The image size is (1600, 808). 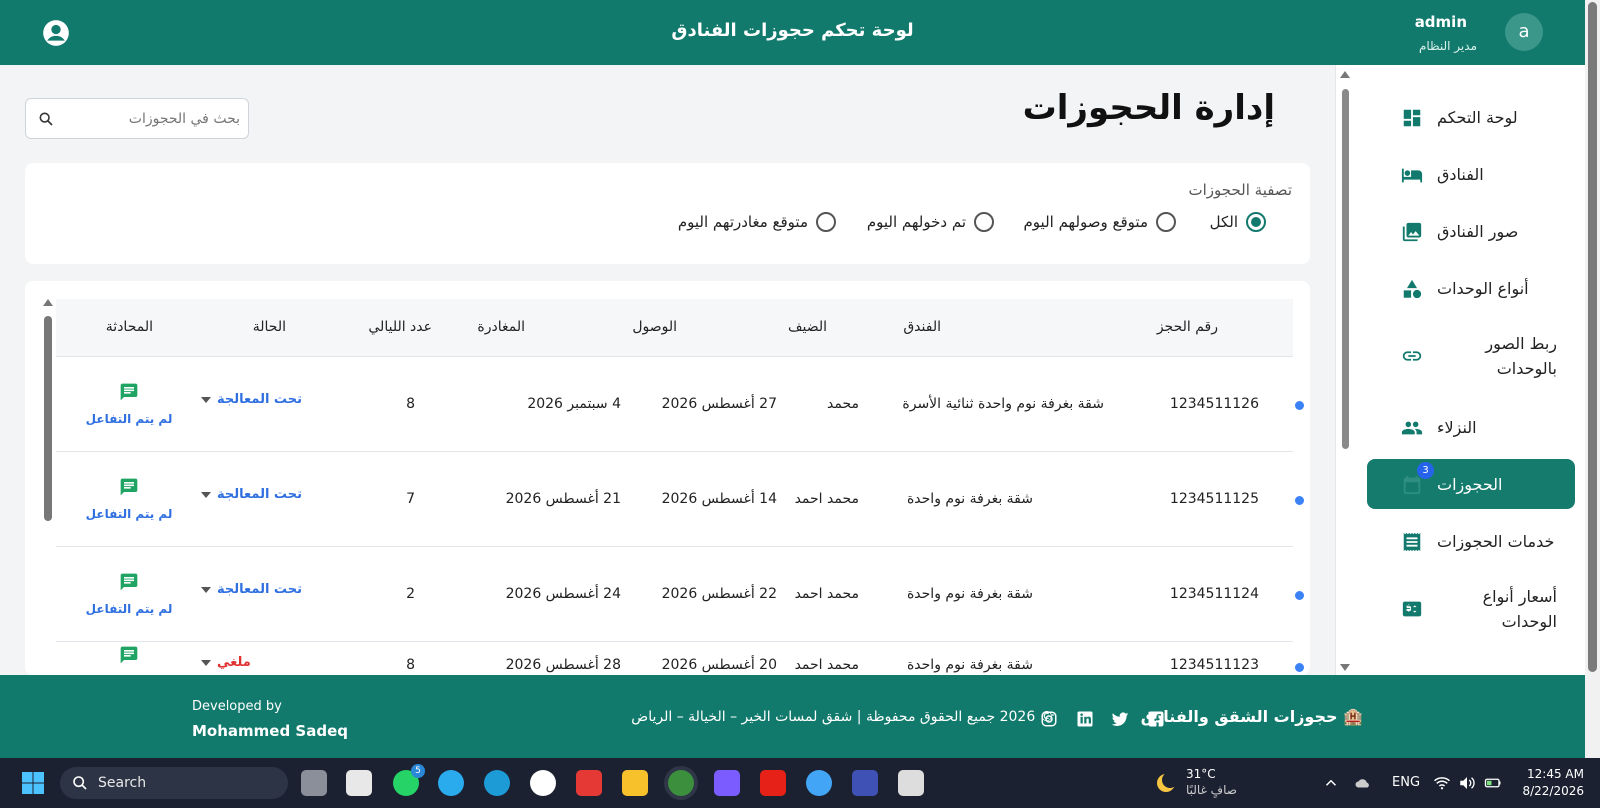 I want to click on system-clock: 12:45 AM 8/22/2026, so click(x=1553, y=783).